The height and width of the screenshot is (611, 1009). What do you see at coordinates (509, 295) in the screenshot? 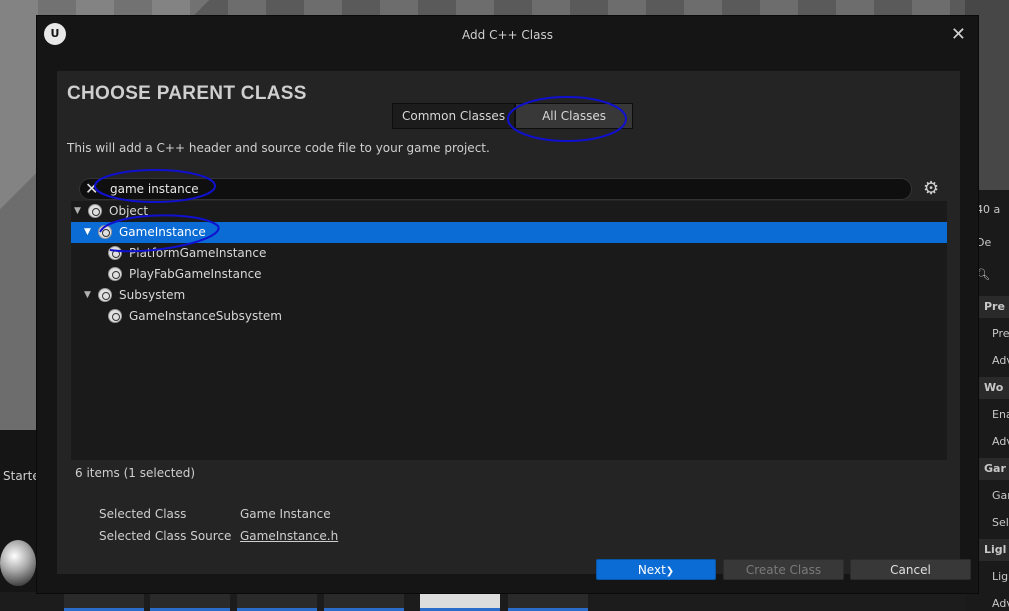
I see `tree-row-subsystem: ▼ Subsystem` at bounding box center [509, 295].